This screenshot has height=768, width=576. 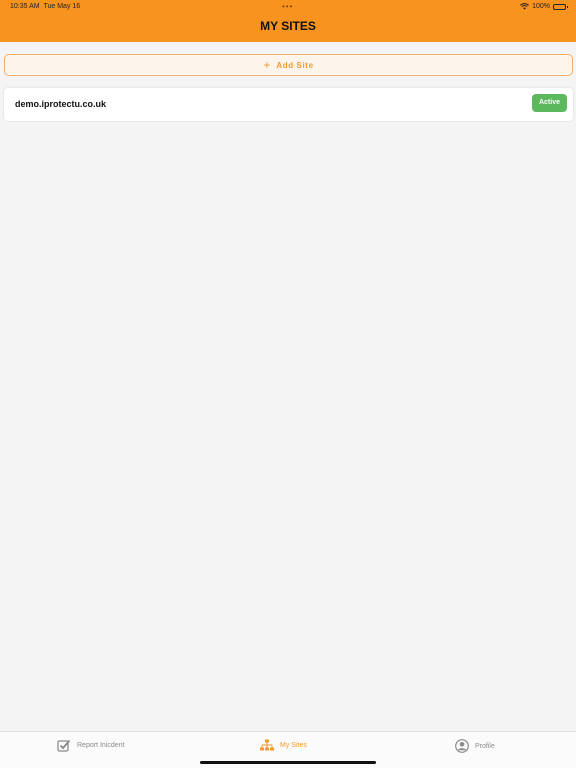 I want to click on site-name: demo.iprotectu.co.uk, so click(x=61, y=104).